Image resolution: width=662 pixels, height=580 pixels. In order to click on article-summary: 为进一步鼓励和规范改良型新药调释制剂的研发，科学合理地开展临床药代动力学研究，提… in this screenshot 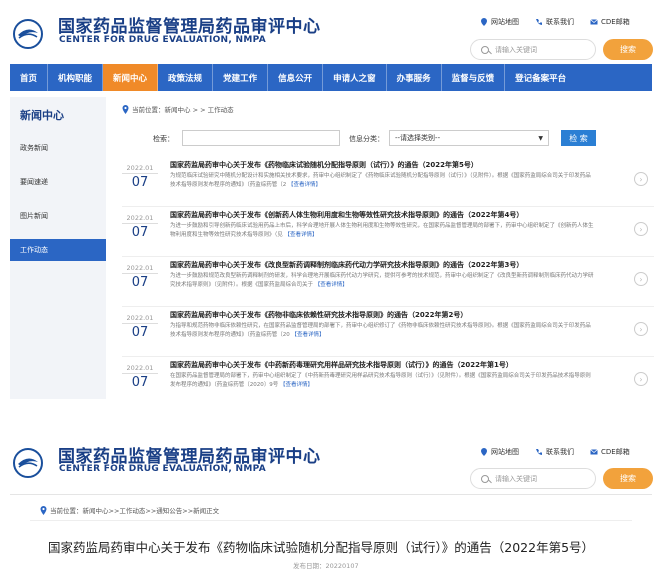, I will do `click(382, 280)`.